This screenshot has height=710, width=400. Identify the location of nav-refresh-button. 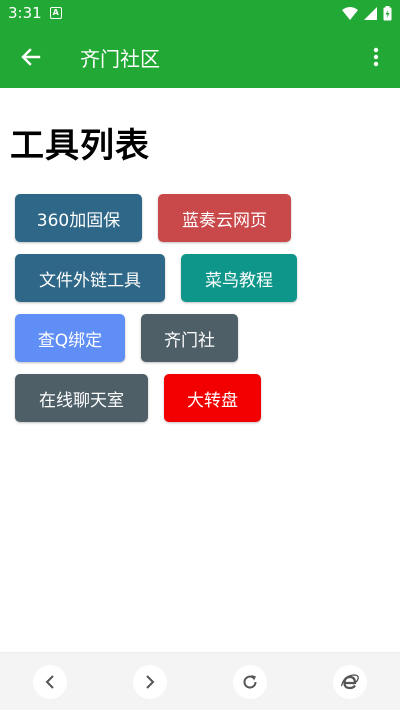
(250, 682).